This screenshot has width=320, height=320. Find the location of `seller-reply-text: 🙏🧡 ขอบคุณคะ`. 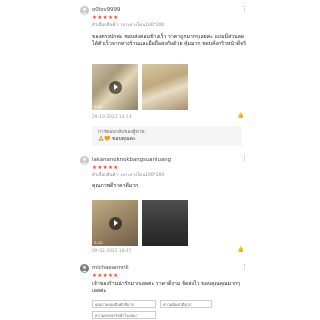

seller-reply-text: 🙏🧡 ขอบคุณคะ is located at coordinates (117, 139).